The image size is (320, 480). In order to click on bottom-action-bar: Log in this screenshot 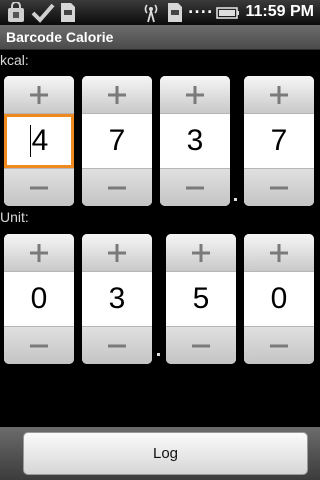, I will do `click(160, 453)`.